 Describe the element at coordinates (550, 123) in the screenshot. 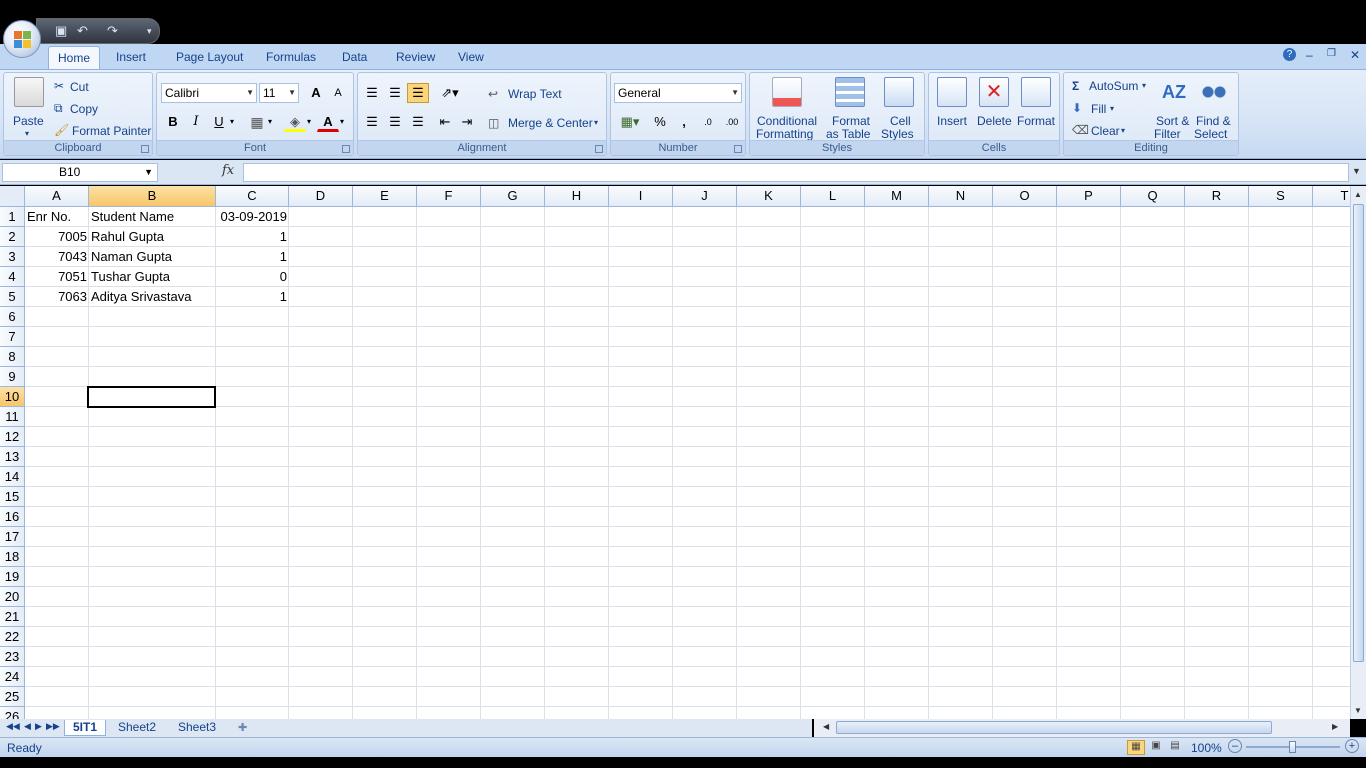

I see `merge-center-button: Merge & Center` at that location.